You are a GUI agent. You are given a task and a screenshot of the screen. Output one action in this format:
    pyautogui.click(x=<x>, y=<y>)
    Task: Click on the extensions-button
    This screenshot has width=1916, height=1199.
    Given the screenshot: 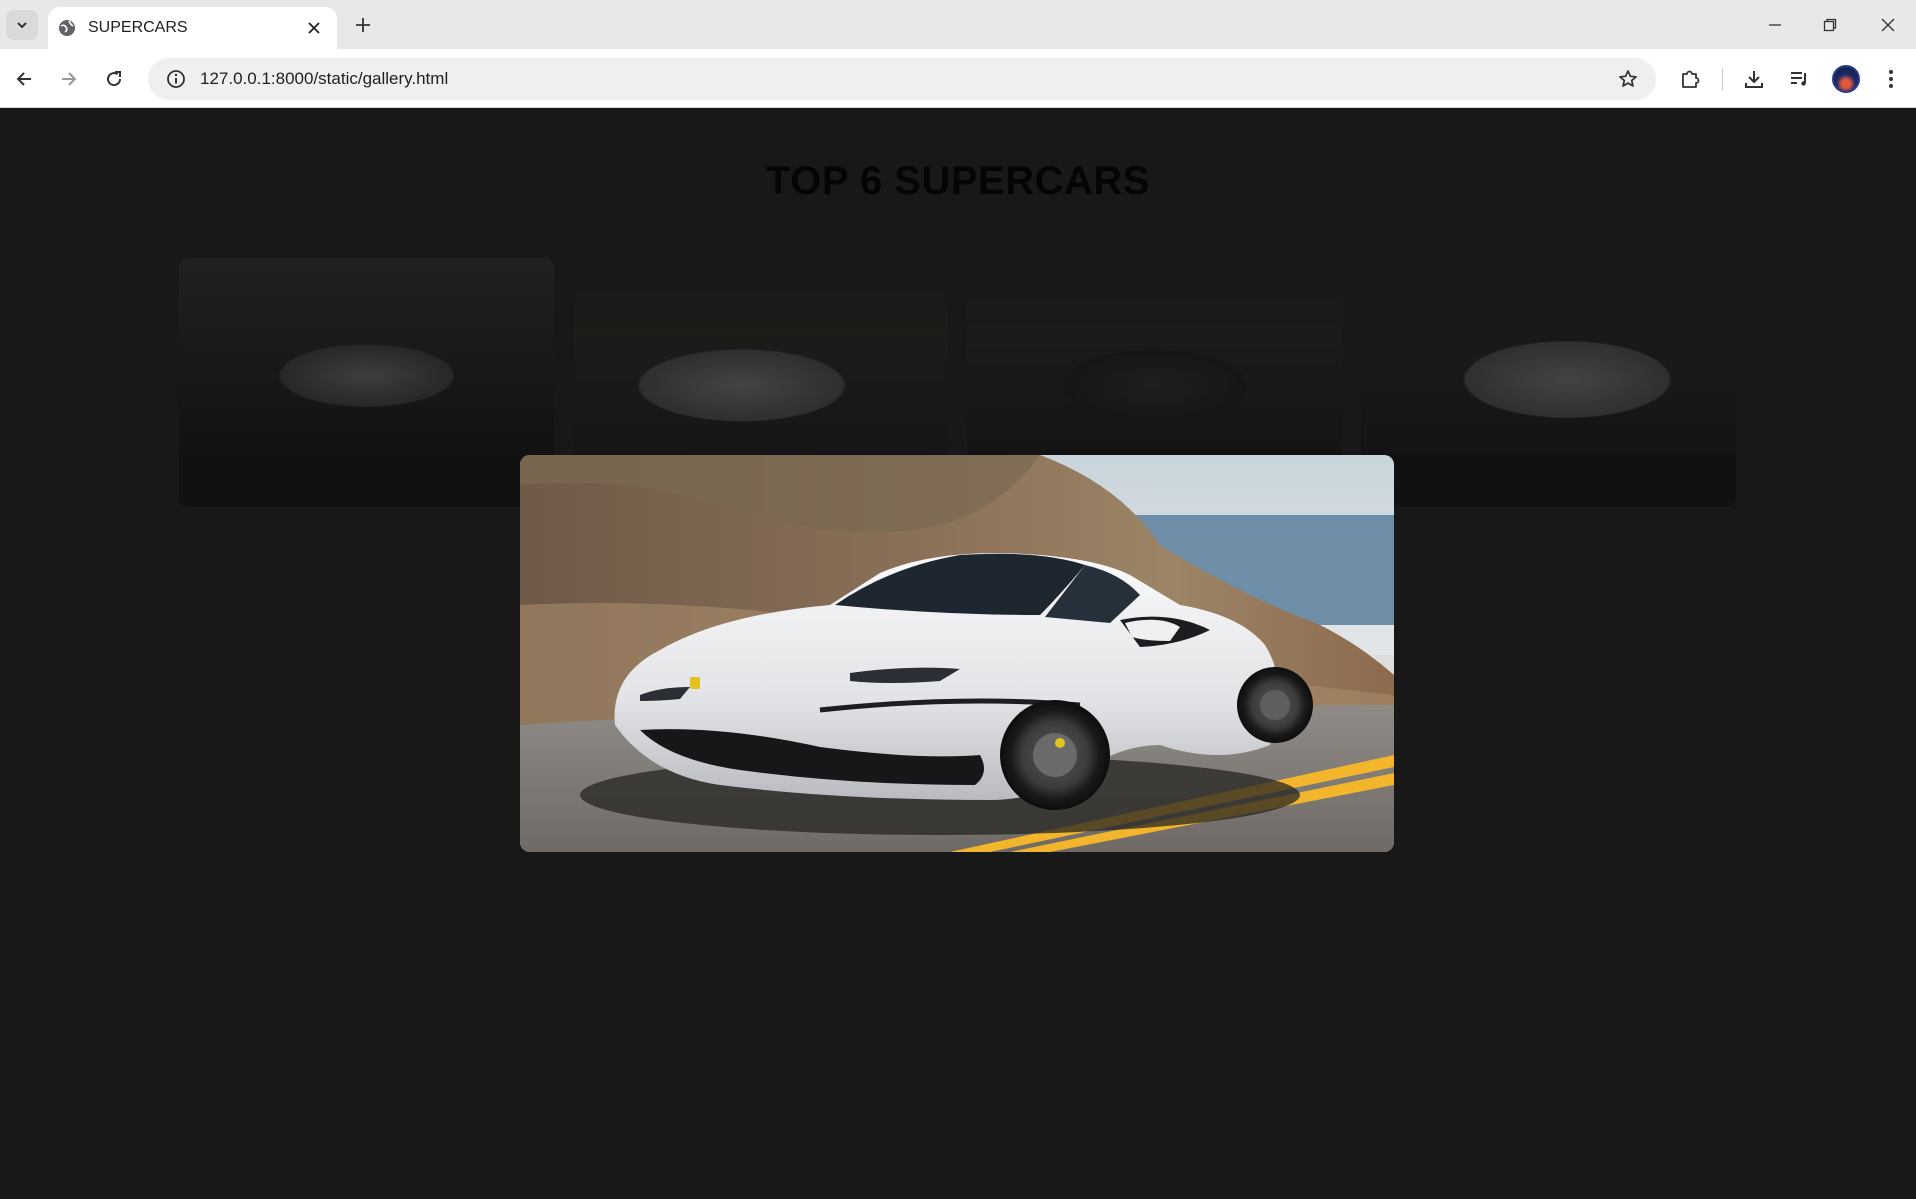 What is the action you would take?
    pyautogui.click(x=1690, y=79)
    